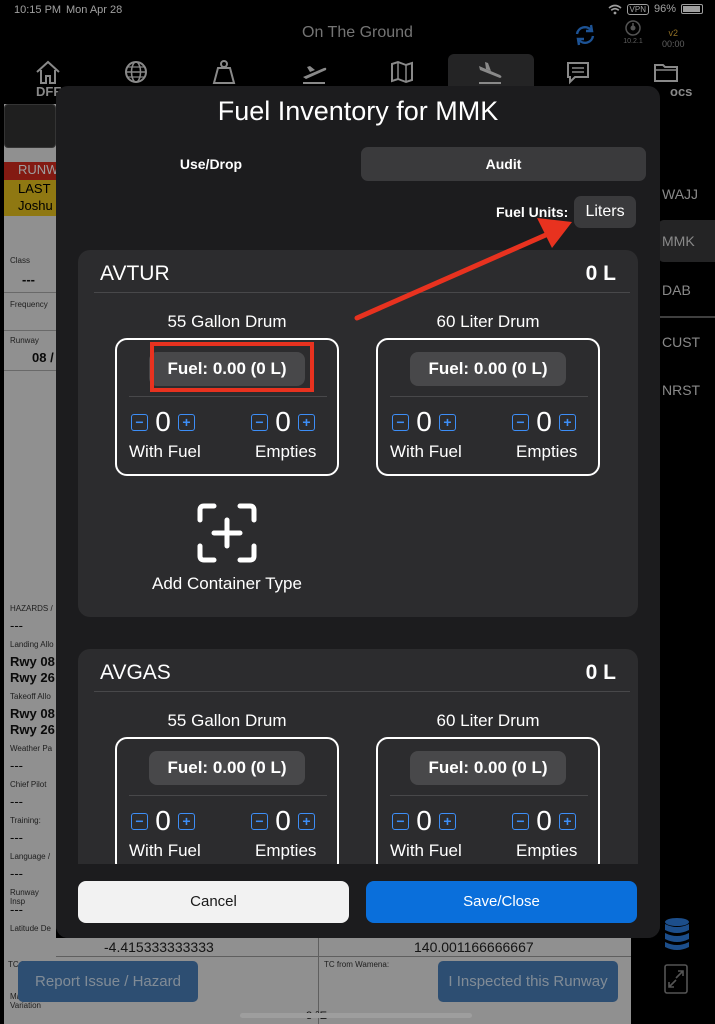  What do you see at coordinates (358, 901) in the screenshot?
I see `modal-footer: Cancel Save/Close` at bounding box center [358, 901].